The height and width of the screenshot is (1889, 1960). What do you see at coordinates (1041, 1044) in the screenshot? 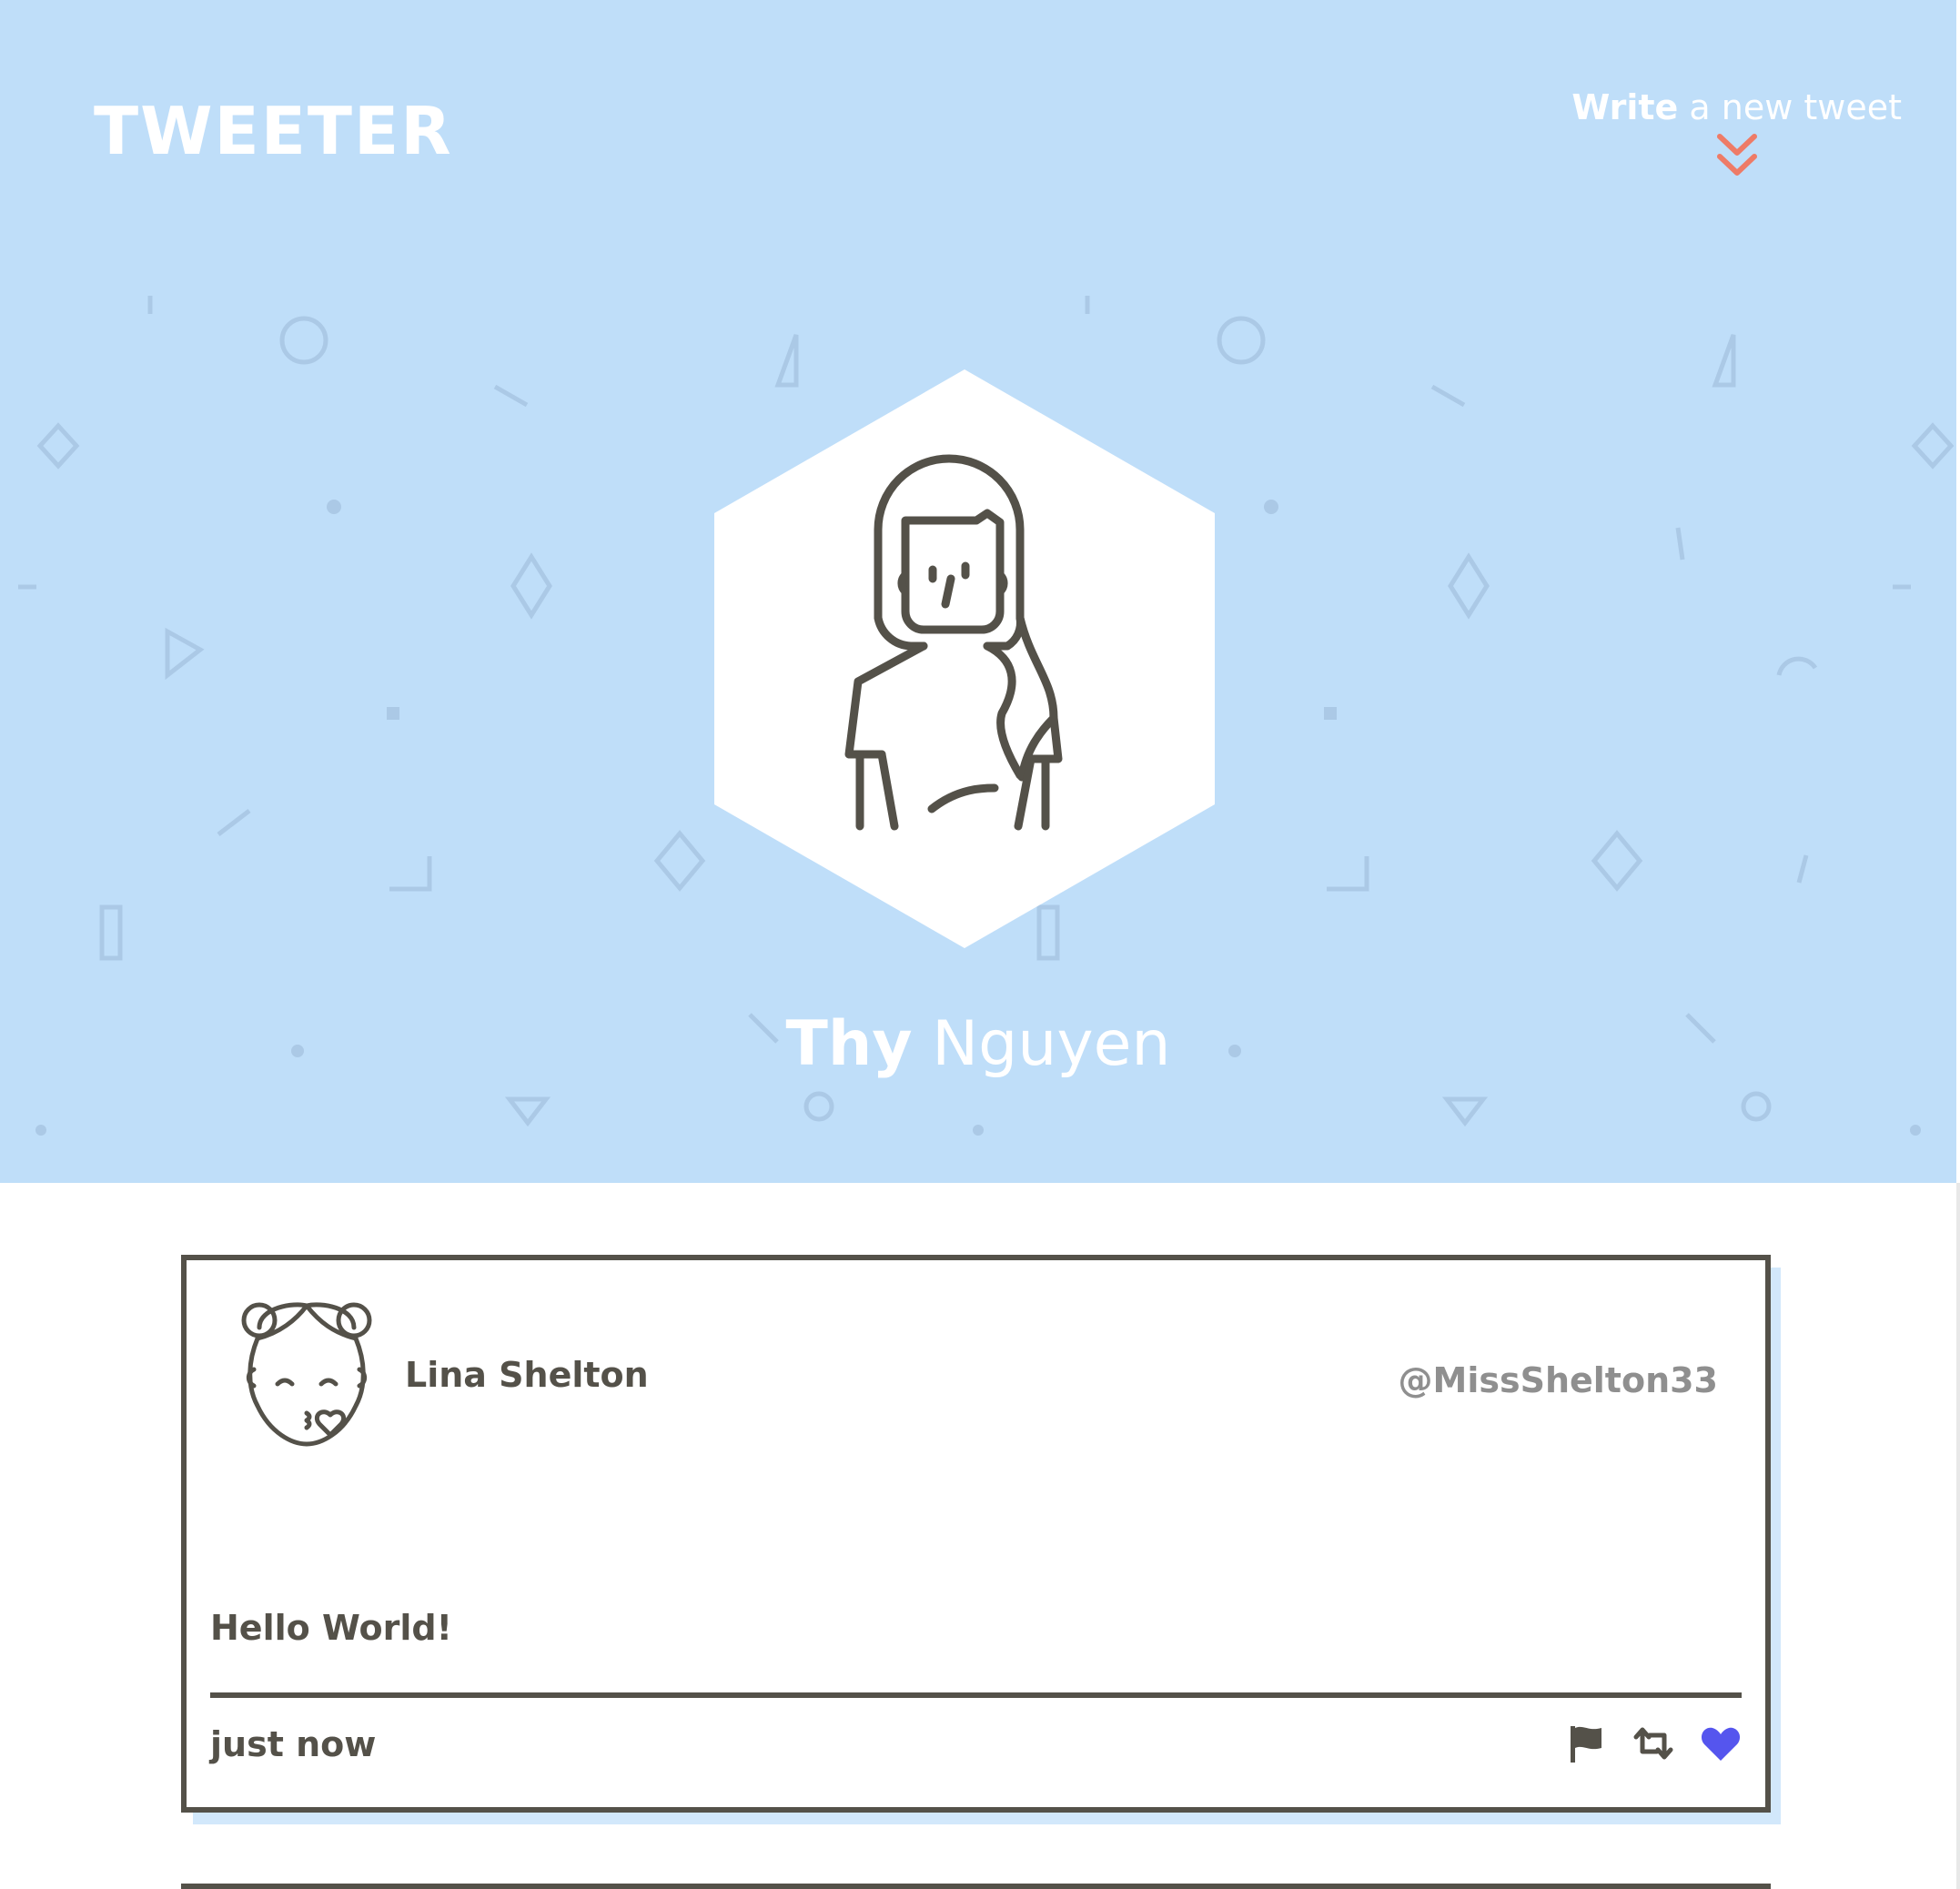
I see `profile-last-name: Nguyen` at bounding box center [1041, 1044].